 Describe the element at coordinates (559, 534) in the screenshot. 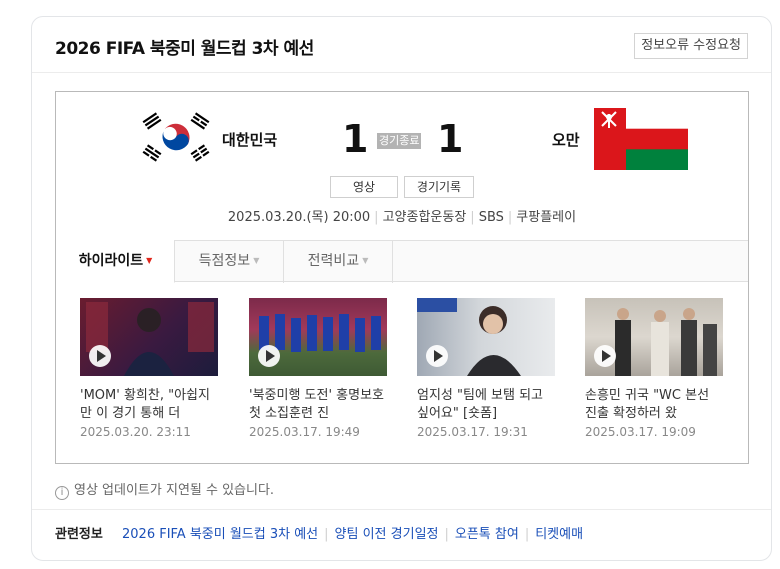

I see `related-link-tickets: 티켓예매` at that location.